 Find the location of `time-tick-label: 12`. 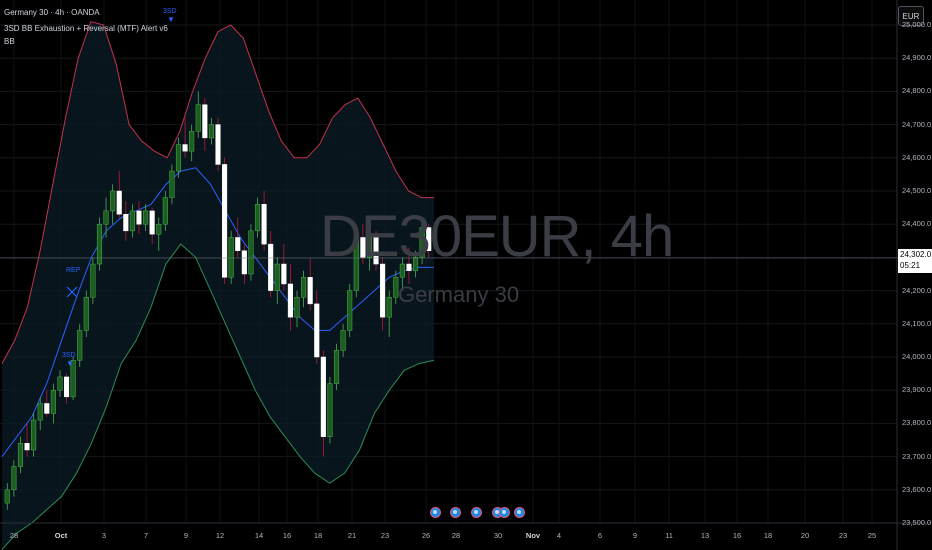

time-tick-label: 12 is located at coordinates (220, 535).